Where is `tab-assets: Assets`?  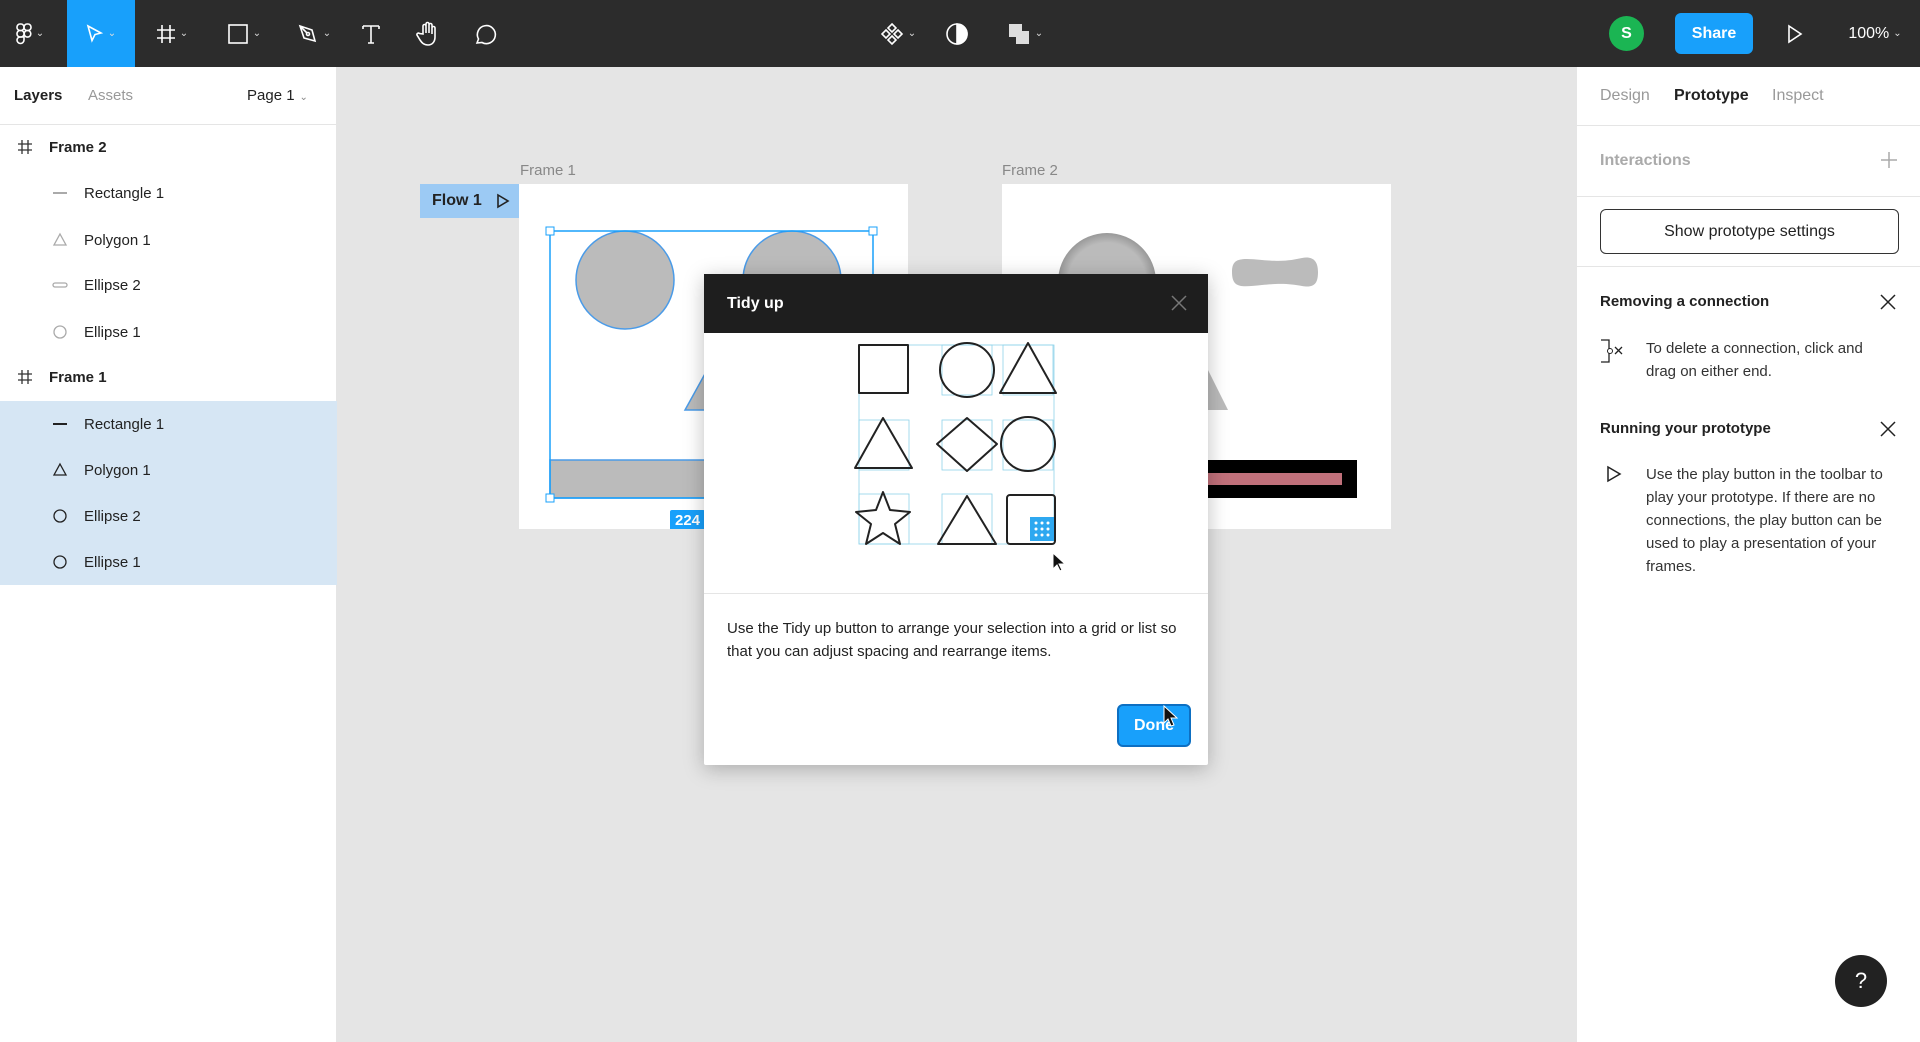
tab-assets: Assets is located at coordinates (110, 95).